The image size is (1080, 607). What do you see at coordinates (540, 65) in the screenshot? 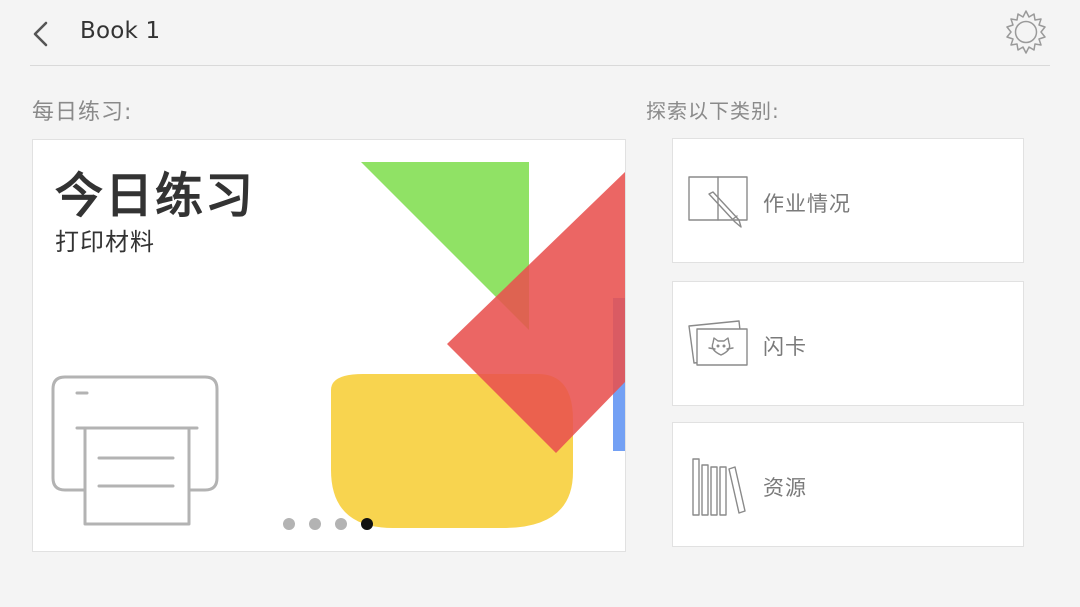
I see `header-divider` at bounding box center [540, 65].